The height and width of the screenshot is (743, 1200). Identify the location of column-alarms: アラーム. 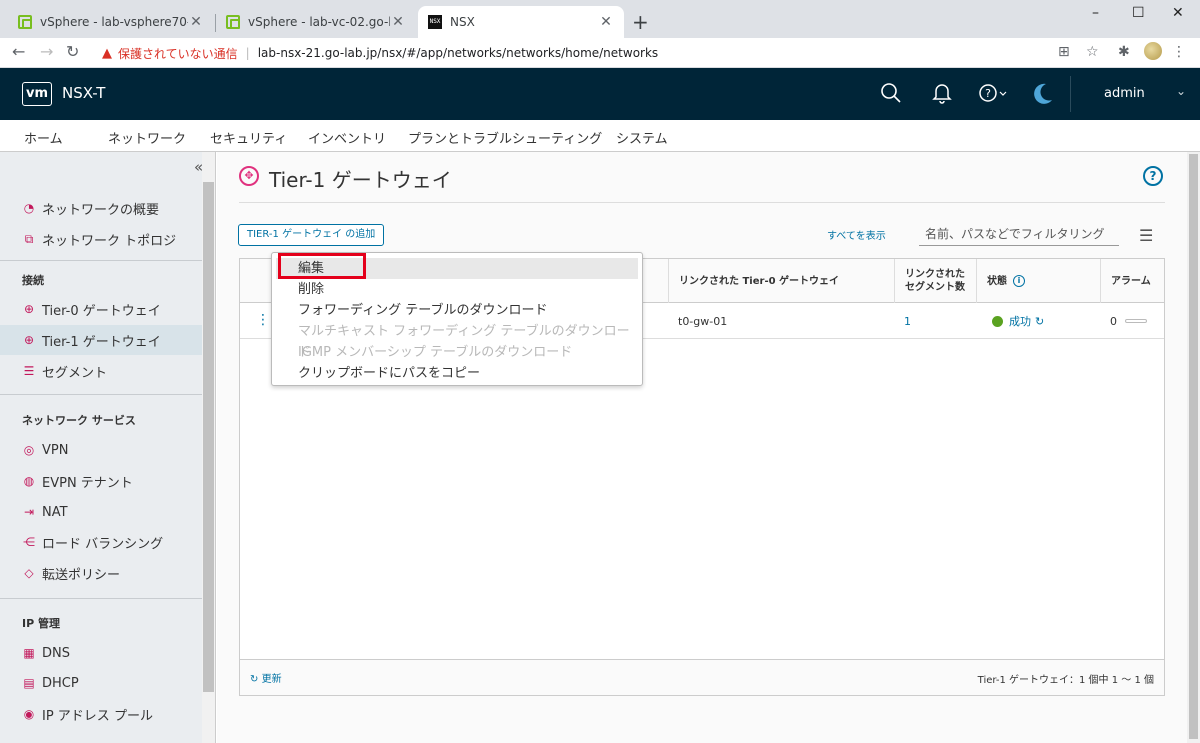
(1132, 281).